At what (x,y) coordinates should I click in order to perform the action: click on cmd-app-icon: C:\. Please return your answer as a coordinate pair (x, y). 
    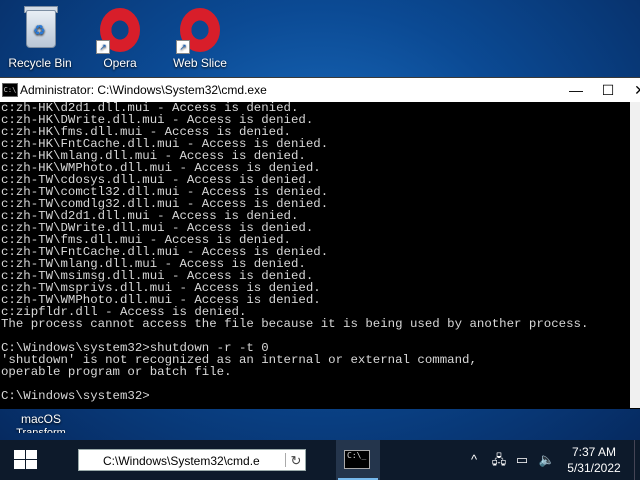
    Looking at the image, I should click on (10, 90).